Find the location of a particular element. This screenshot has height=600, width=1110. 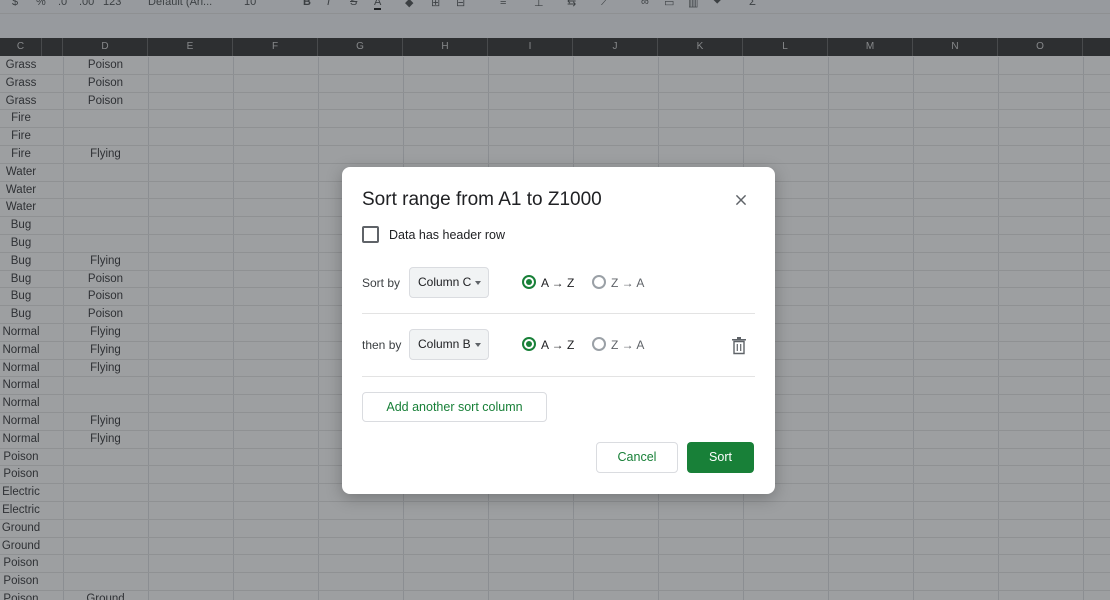

then-by-column-select: Column B is located at coordinates (449, 344).